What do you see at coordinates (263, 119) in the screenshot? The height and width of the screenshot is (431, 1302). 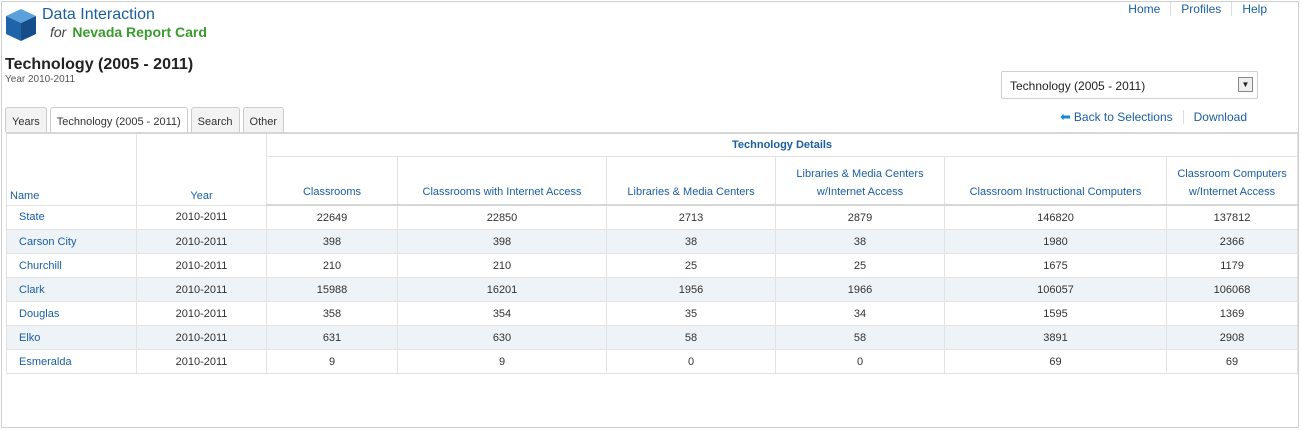 I see `tab-other: Other` at bounding box center [263, 119].